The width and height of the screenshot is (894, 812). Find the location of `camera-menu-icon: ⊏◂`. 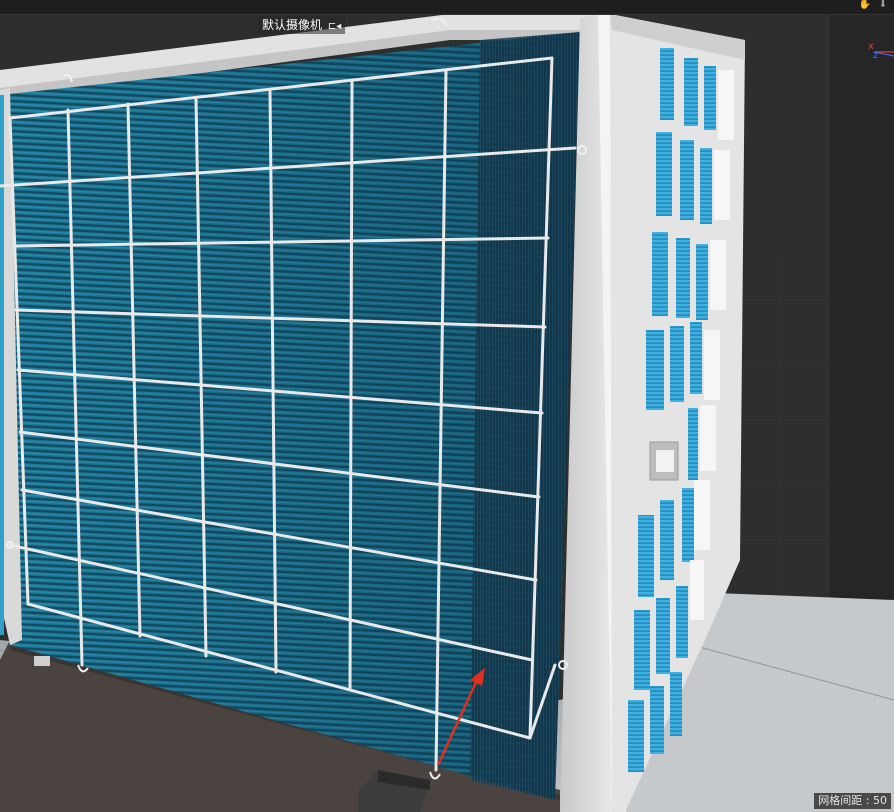

camera-menu-icon: ⊏◂ is located at coordinates (334, 27).